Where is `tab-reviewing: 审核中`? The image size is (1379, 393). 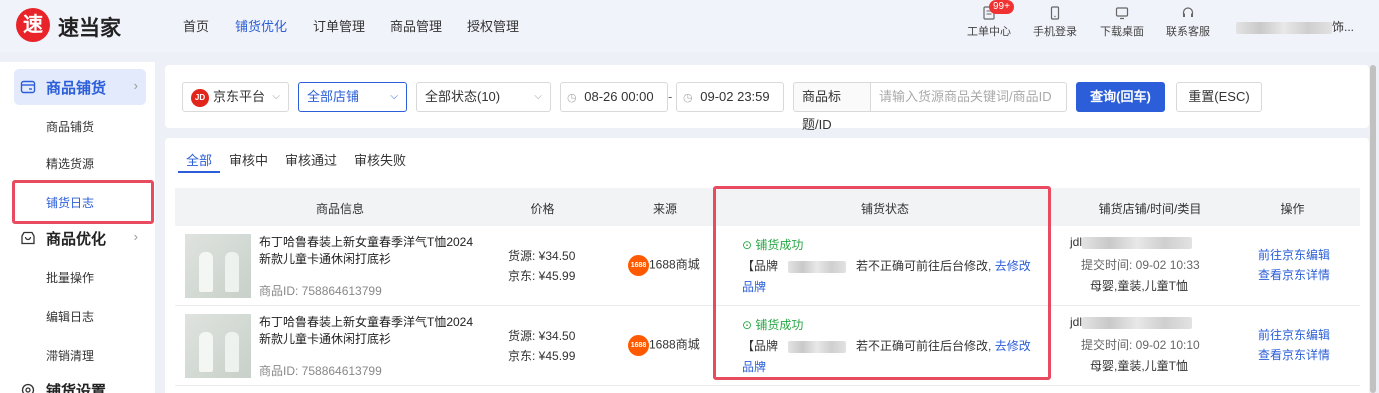 tab-reviewing: 审核中 is located at coordinates (248, 159).